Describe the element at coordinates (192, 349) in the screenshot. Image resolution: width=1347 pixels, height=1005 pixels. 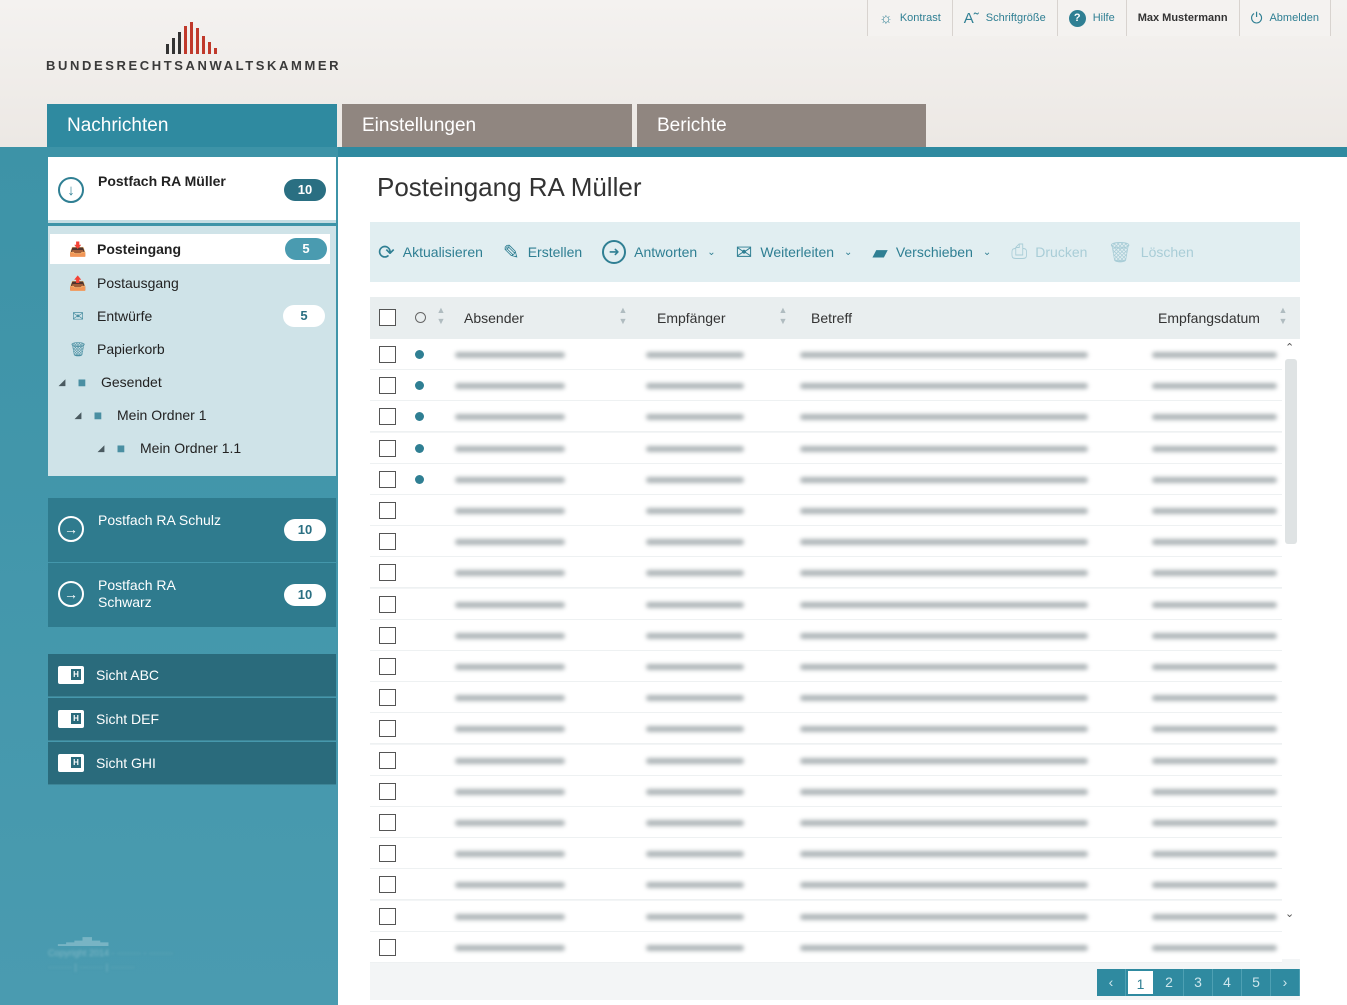
I see `folder-papierkorb: 🗑 Papierkorb` at that location.